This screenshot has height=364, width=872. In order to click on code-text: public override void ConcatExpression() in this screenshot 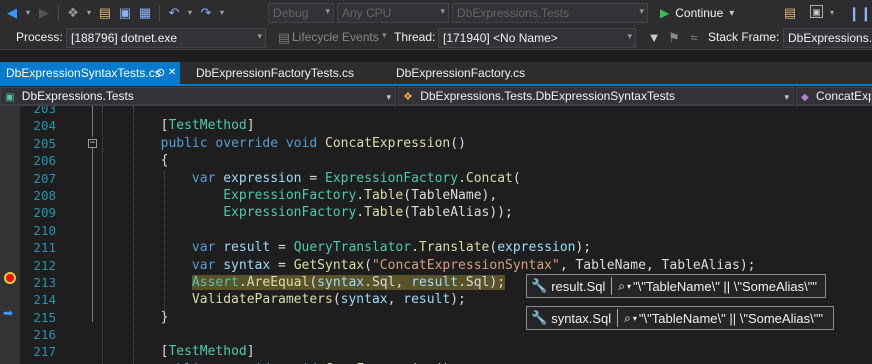, I will do `click(313, 143)`.